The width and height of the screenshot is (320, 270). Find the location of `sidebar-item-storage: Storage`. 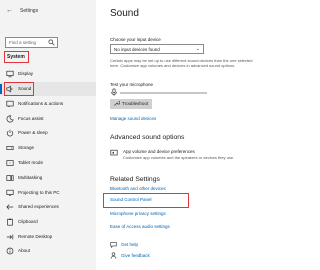

sidebar-item-storage: Storage is located at coordinates (48, 148).